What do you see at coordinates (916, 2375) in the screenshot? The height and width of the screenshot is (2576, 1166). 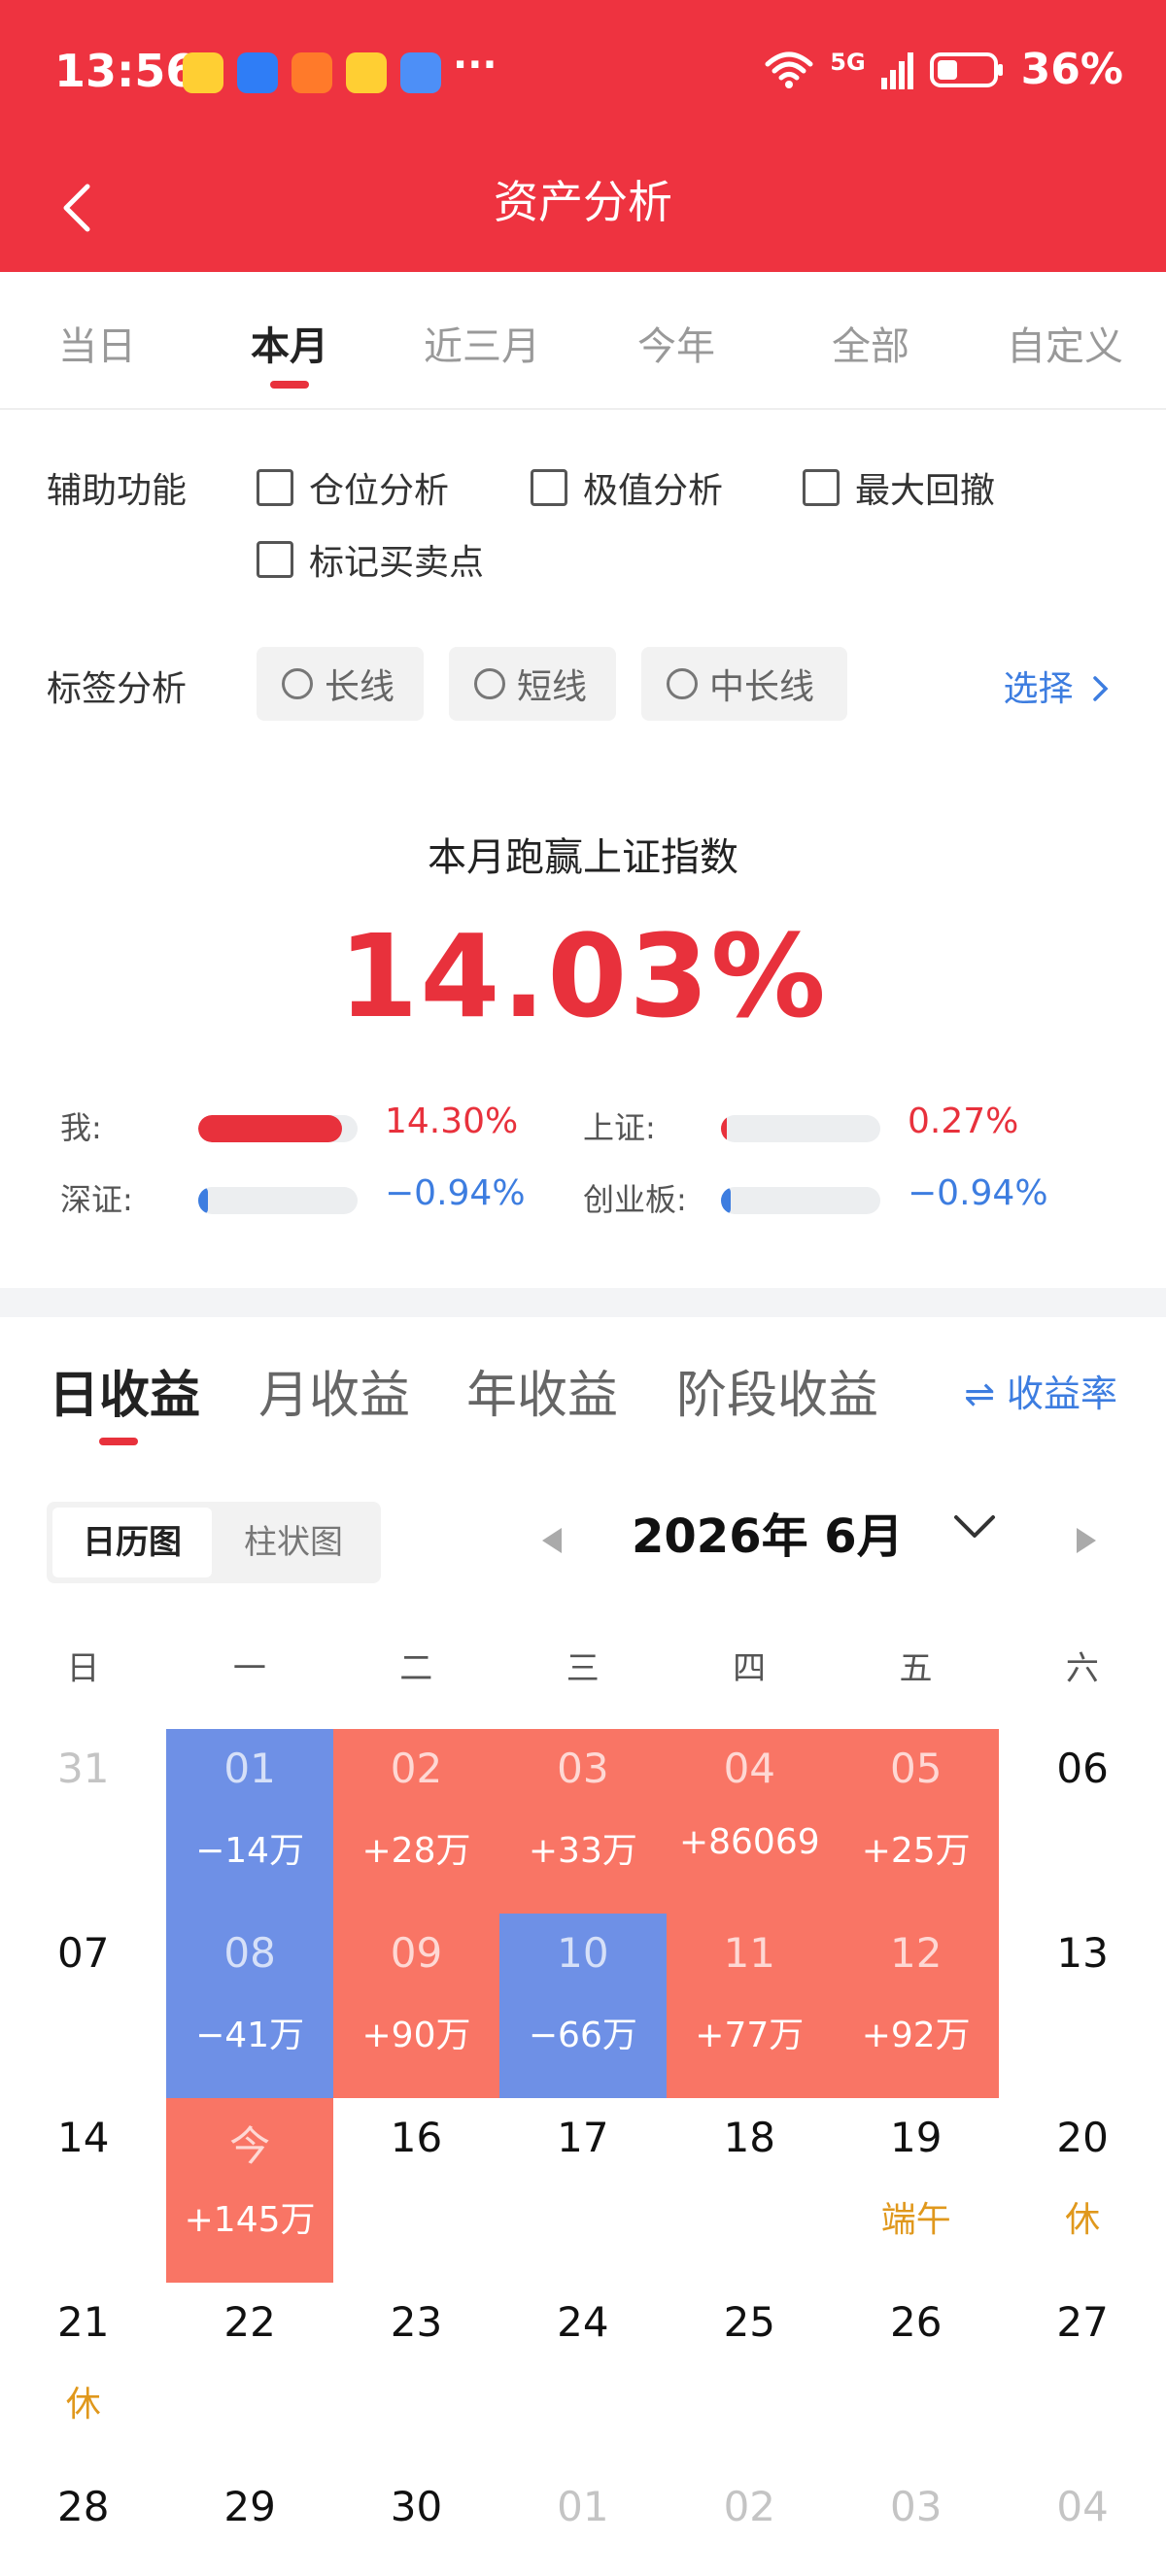 I see `calendar-day-cell: 26` at bounding box center [916, 2375].